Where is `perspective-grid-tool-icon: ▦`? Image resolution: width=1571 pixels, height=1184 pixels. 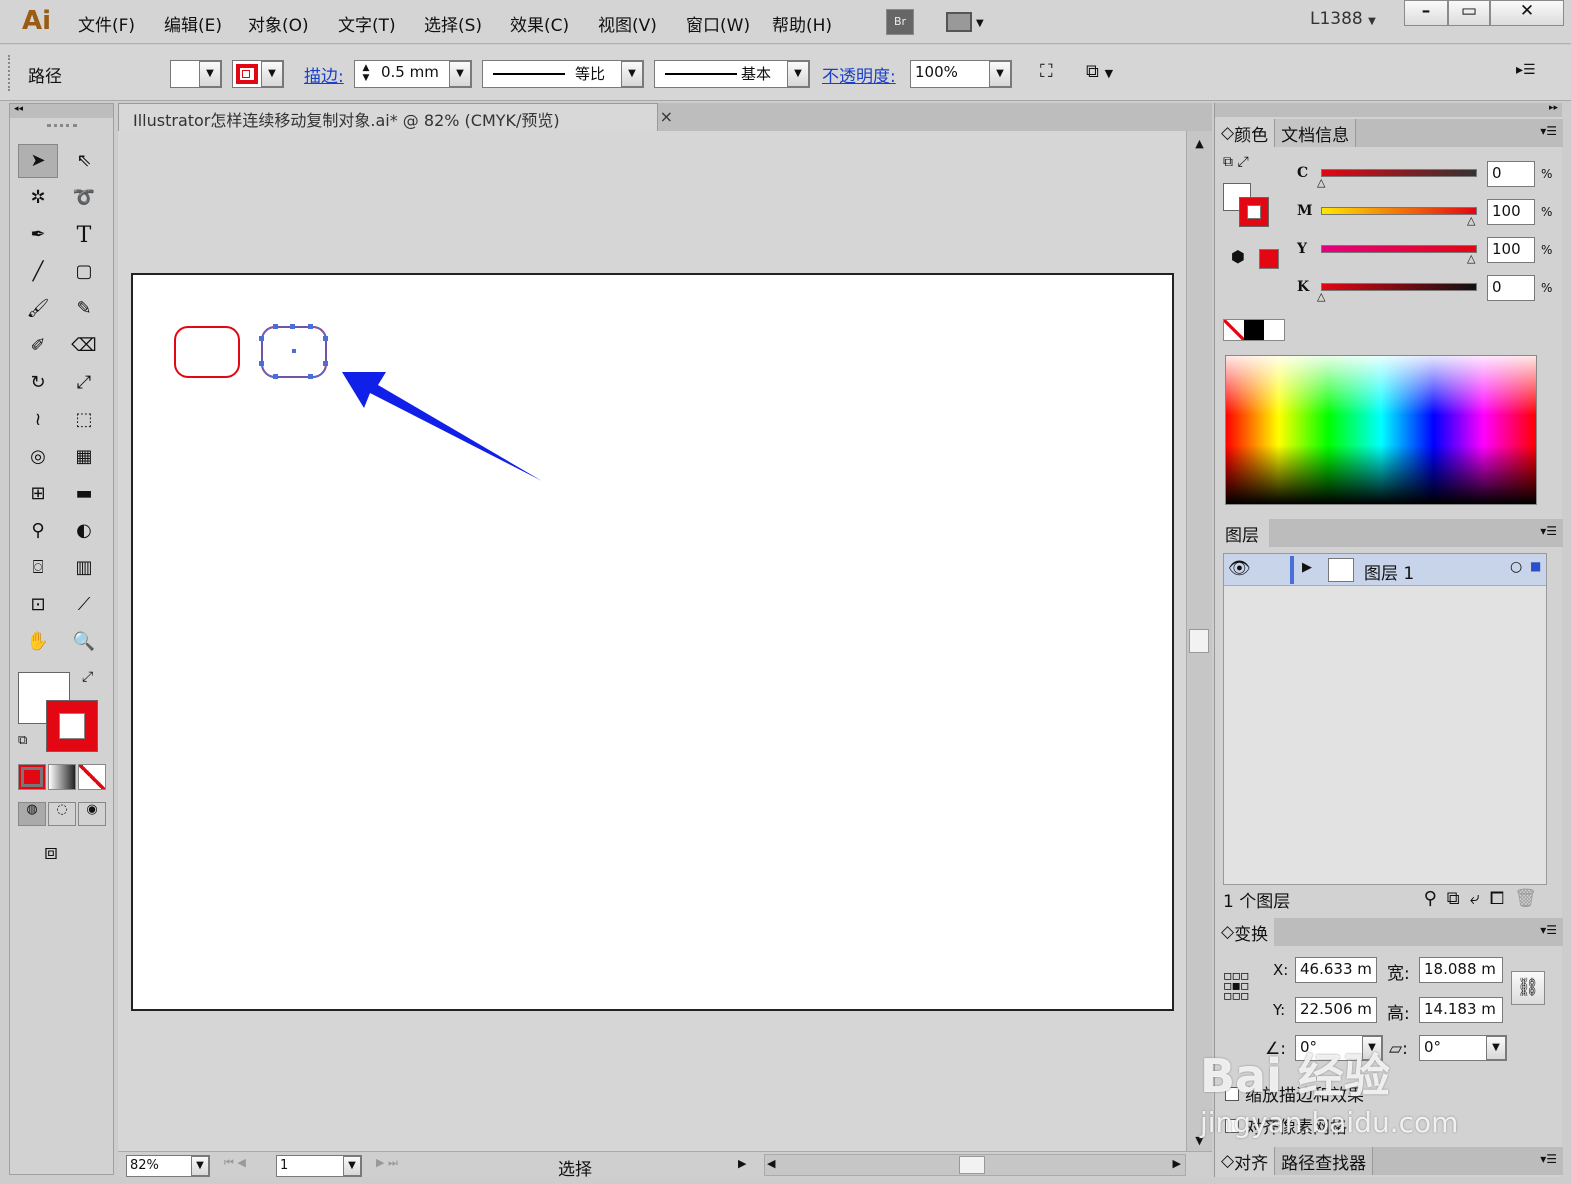
perspective-grid-tool-icon: ▦ is located at coordinates (84, 457).